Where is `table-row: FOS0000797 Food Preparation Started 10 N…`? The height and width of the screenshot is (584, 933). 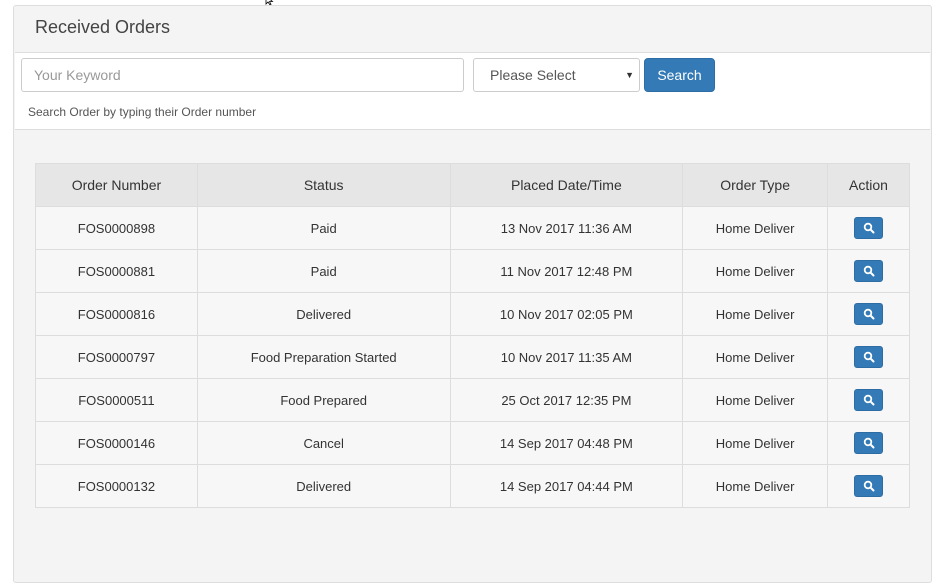 table-row: FOS0000797 Food Preparation Started 10 N… is located at coordinates (472, 357).